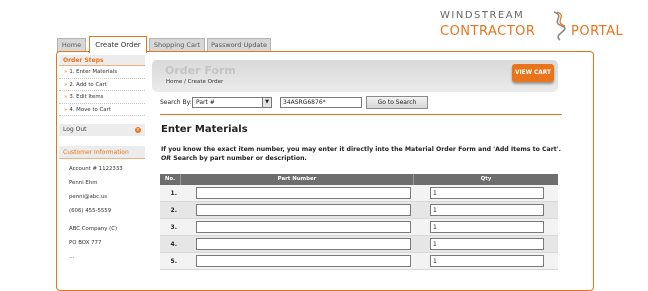 This screenshot has height=291, width=648. Describe the element at coordinates (88, 197) in the screenshot. I see `customer-email: penni@abc.us` at that location.